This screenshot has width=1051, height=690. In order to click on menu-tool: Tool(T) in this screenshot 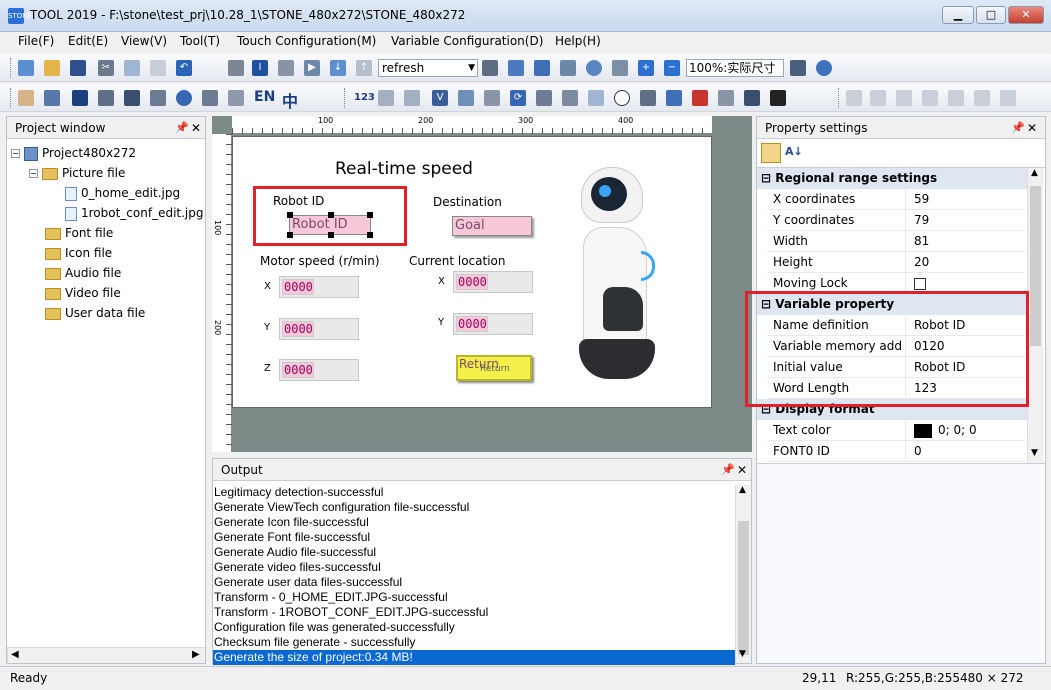, I will do `click(200, 41)`.